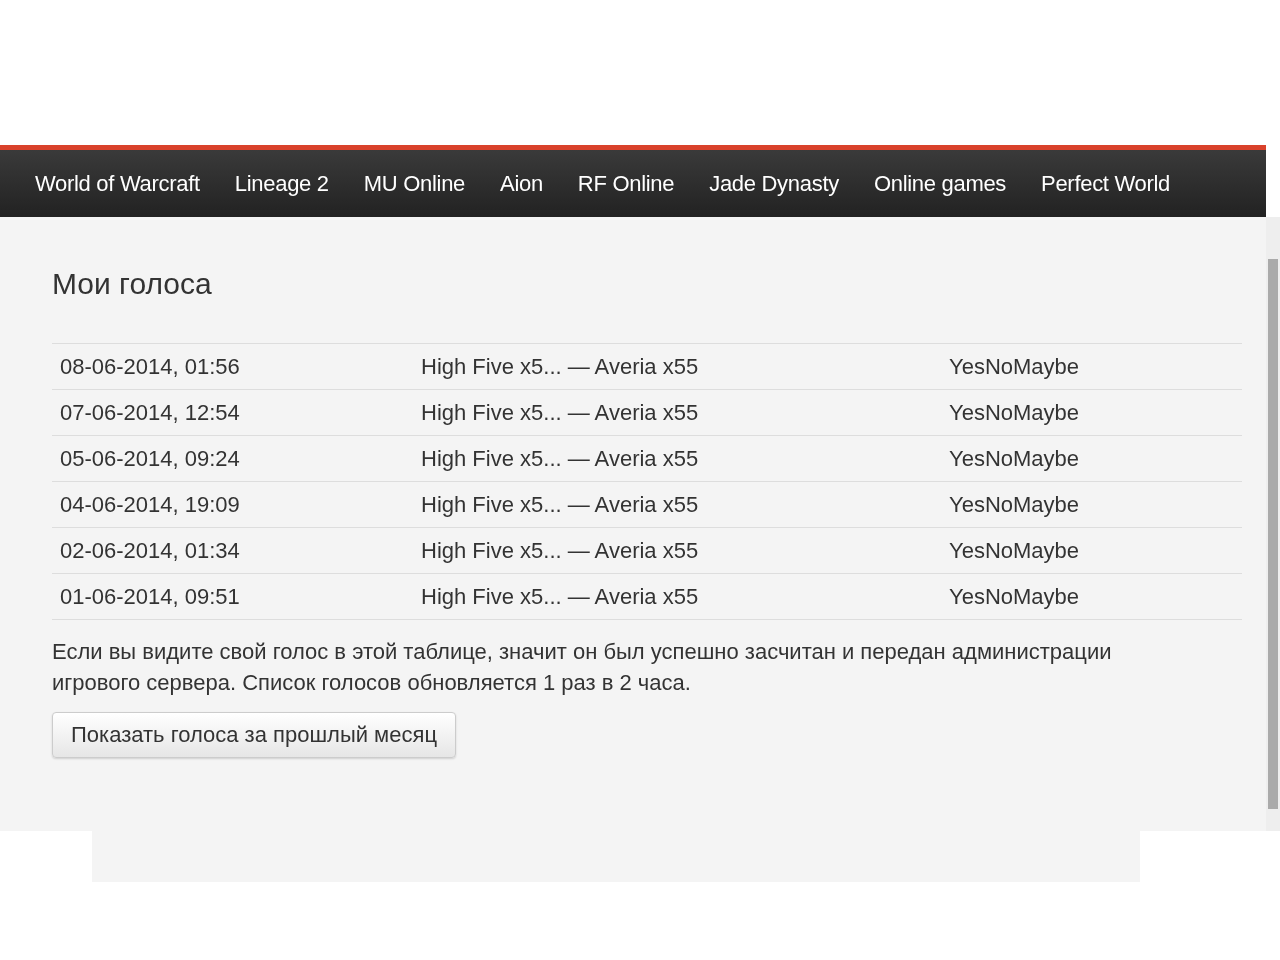  I want to click on nav-link: Perfect World, so click(1105, 183).